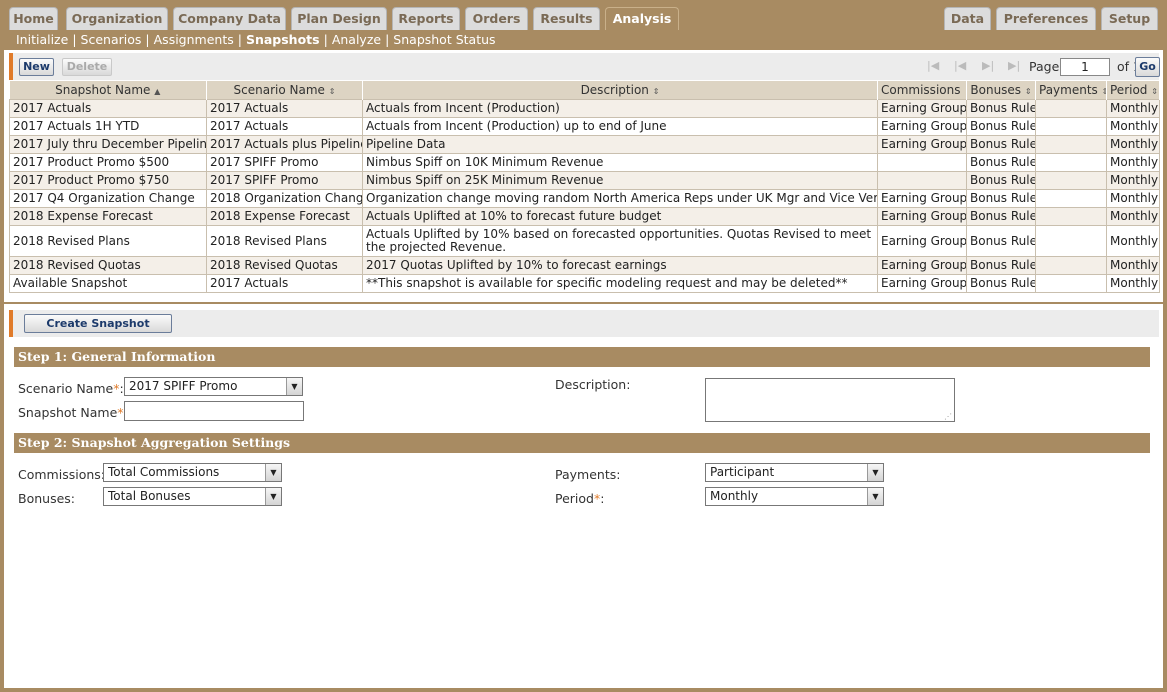 This screenshot has width=1167, height=692. Describe the element at coordinates (61, 474) in the screenshot. I see `commissions-label: Commissions:` at that location.